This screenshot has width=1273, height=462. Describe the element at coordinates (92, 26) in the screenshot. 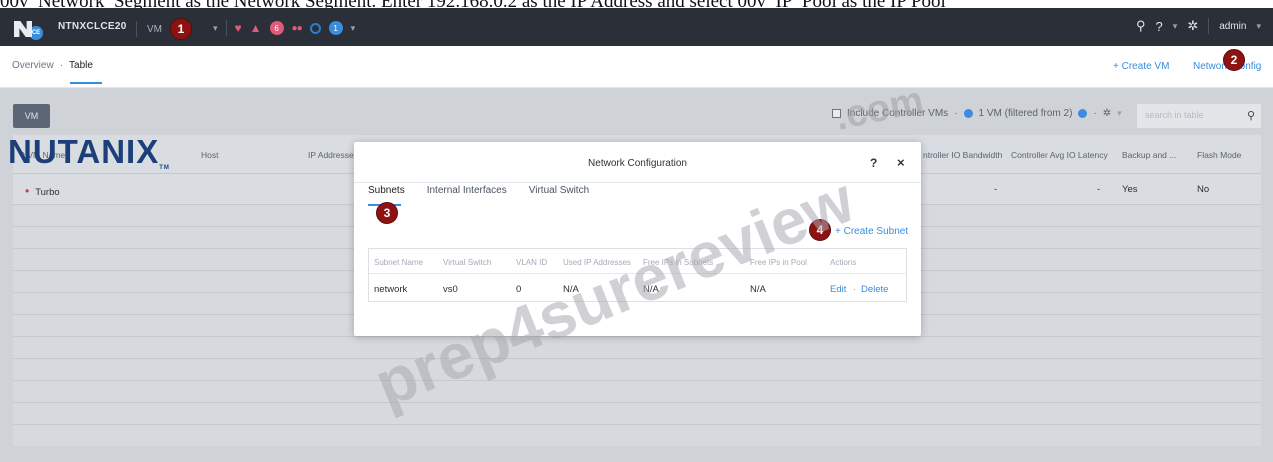

I see `cluster-name: NTNXCLCE20` at that location.